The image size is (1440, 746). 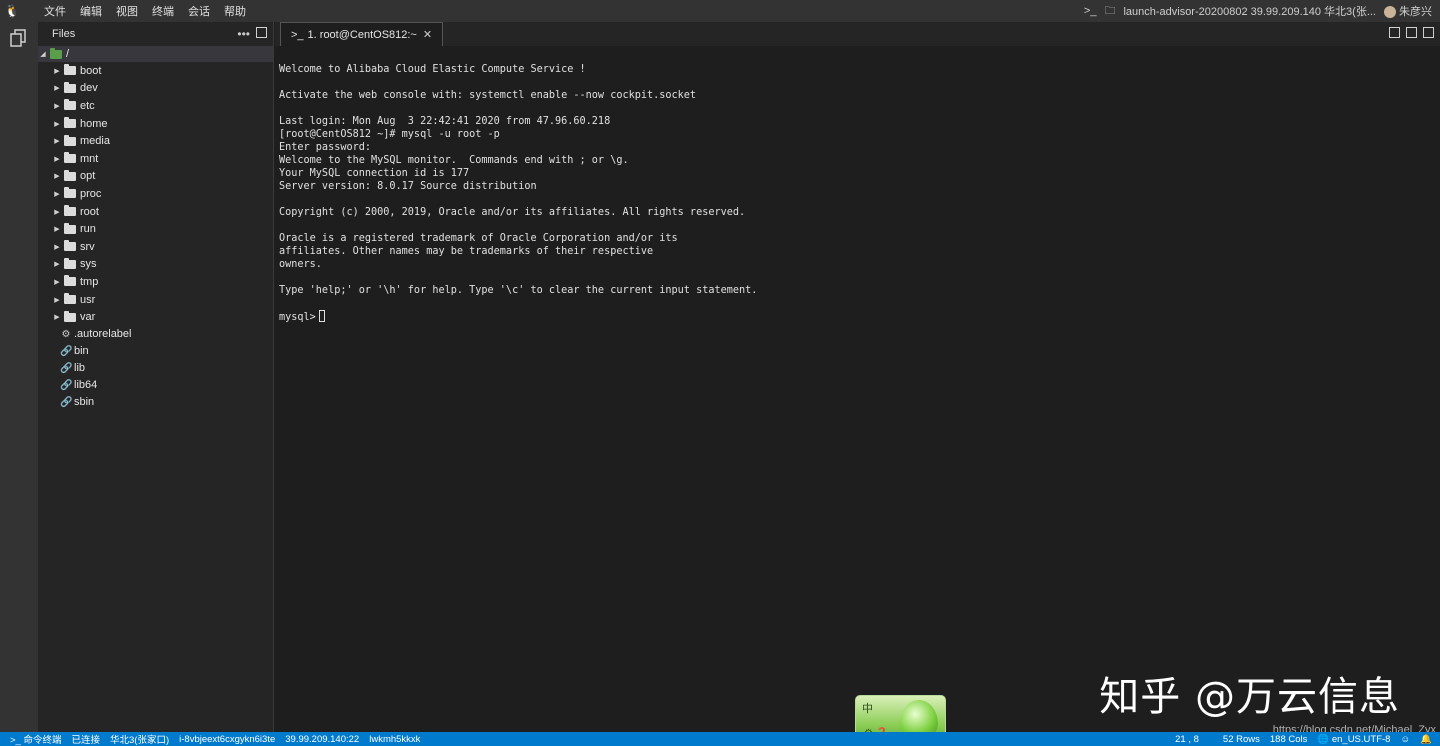 I want to click on menu-list: 文件 编辑 视图 终端 会话 帮助, so click(x=152, y=11).